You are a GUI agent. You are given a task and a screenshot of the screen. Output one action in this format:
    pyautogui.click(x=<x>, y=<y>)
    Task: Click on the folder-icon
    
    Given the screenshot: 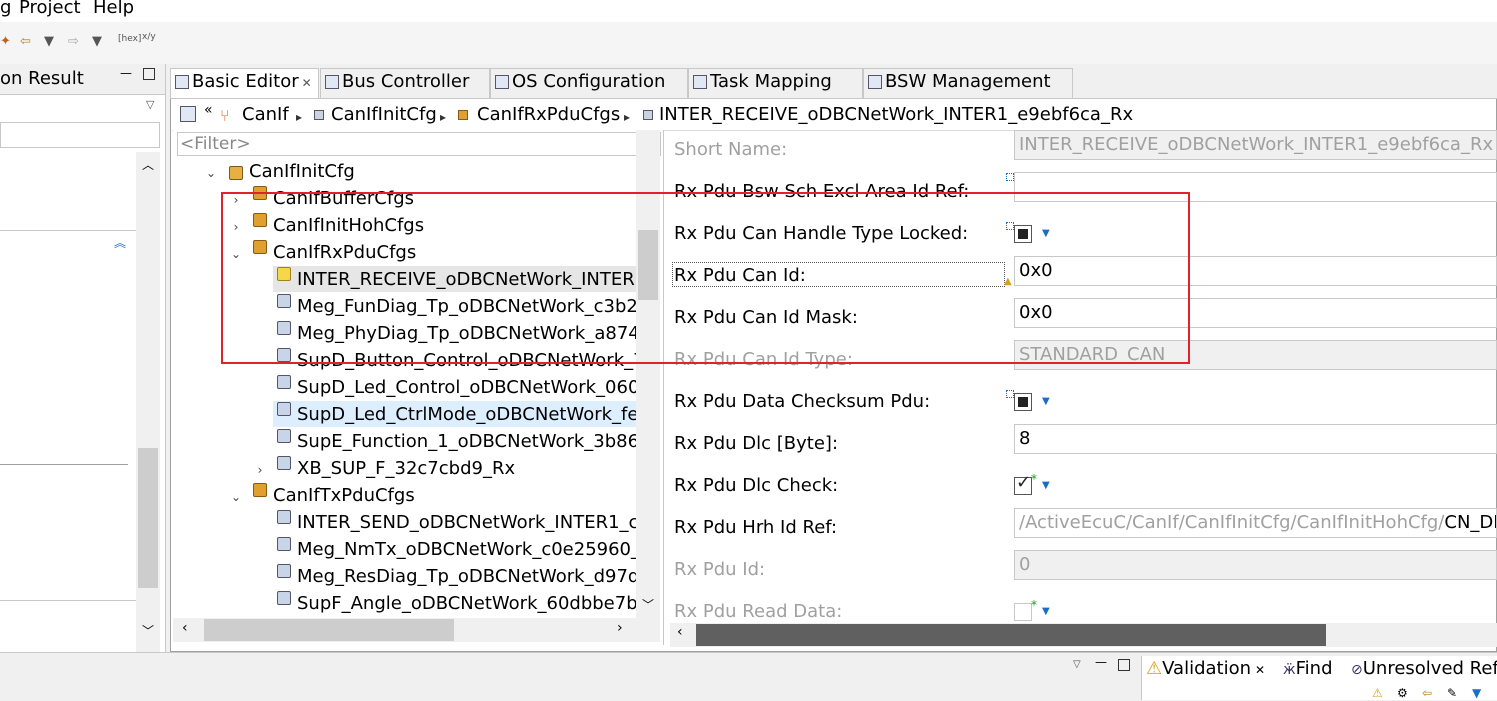 What is the action you would take?
    pyautogui.click(x=260, y=490)
    